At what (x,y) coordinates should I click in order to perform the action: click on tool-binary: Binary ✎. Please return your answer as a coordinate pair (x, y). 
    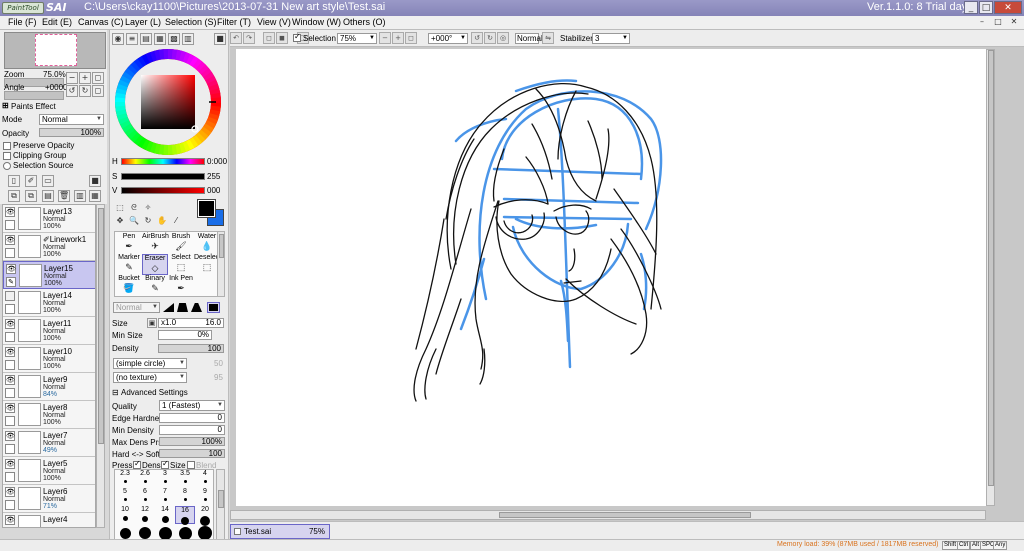
    Looking at the image, I should click on (155, 285).